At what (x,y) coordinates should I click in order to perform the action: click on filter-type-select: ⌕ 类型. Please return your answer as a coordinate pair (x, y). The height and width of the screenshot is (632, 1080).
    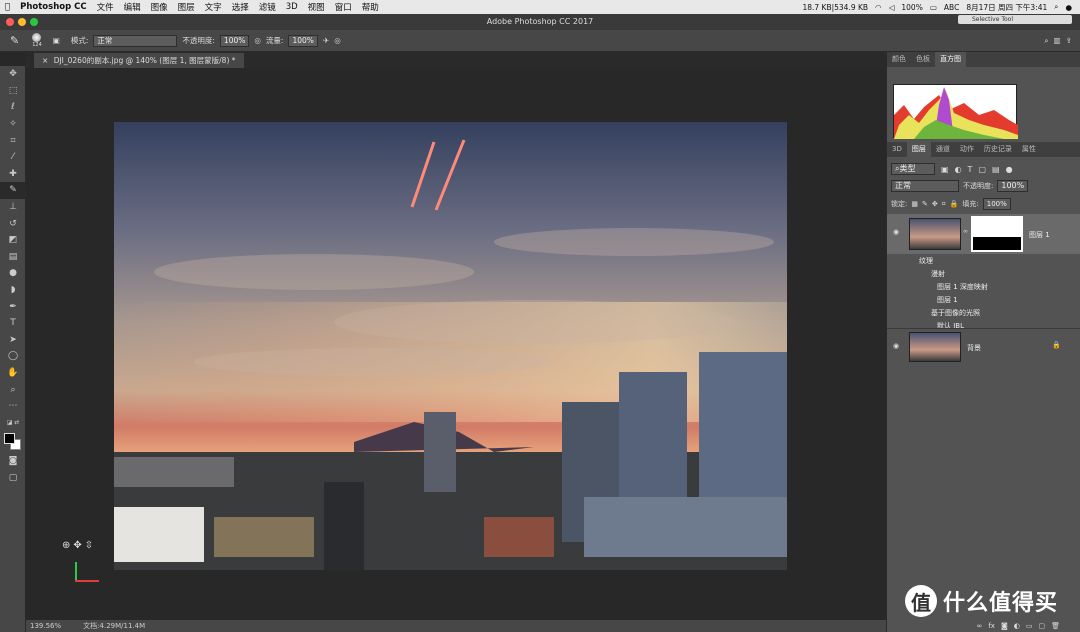
    Looking at the image, I should click on (913, 169).